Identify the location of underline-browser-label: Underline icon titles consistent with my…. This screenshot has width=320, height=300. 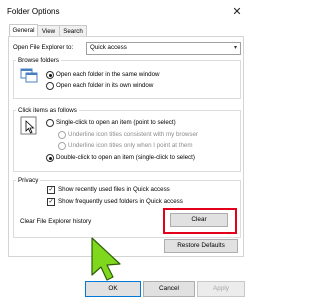
(133, 134).